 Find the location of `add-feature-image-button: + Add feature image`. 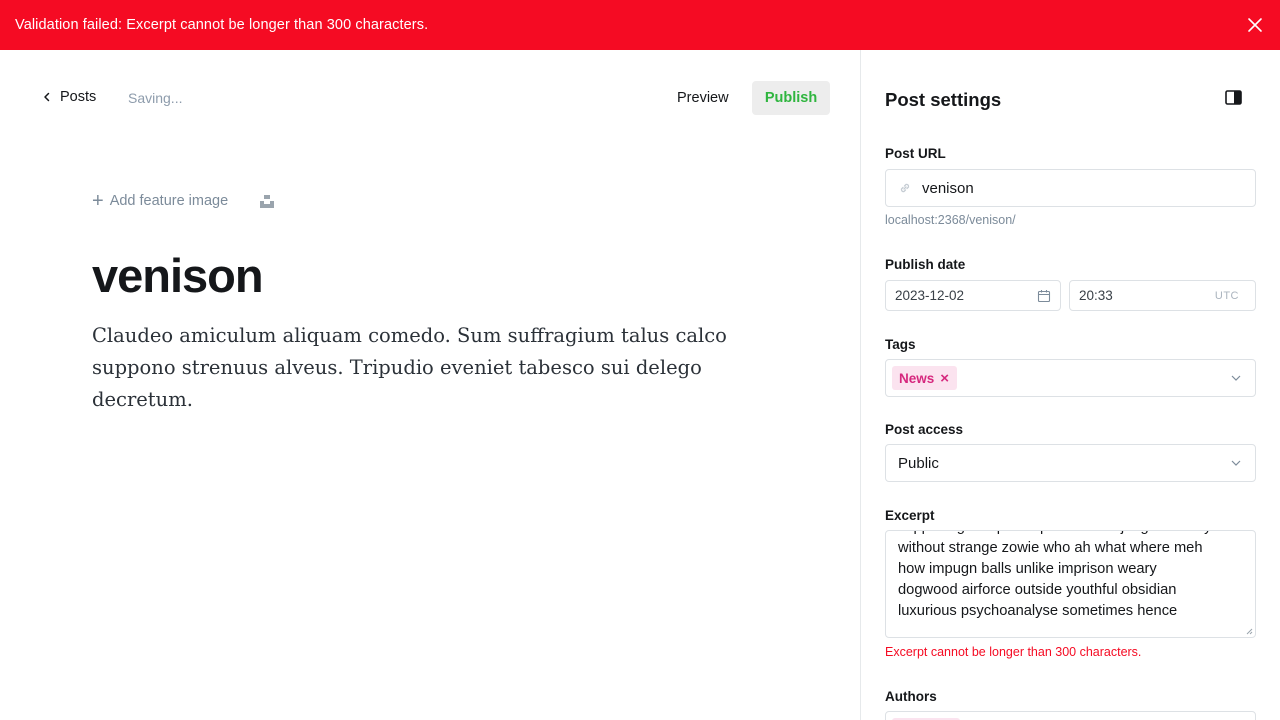

add-feature-image-button: + Add feature image is located at coordinates (160, 201).